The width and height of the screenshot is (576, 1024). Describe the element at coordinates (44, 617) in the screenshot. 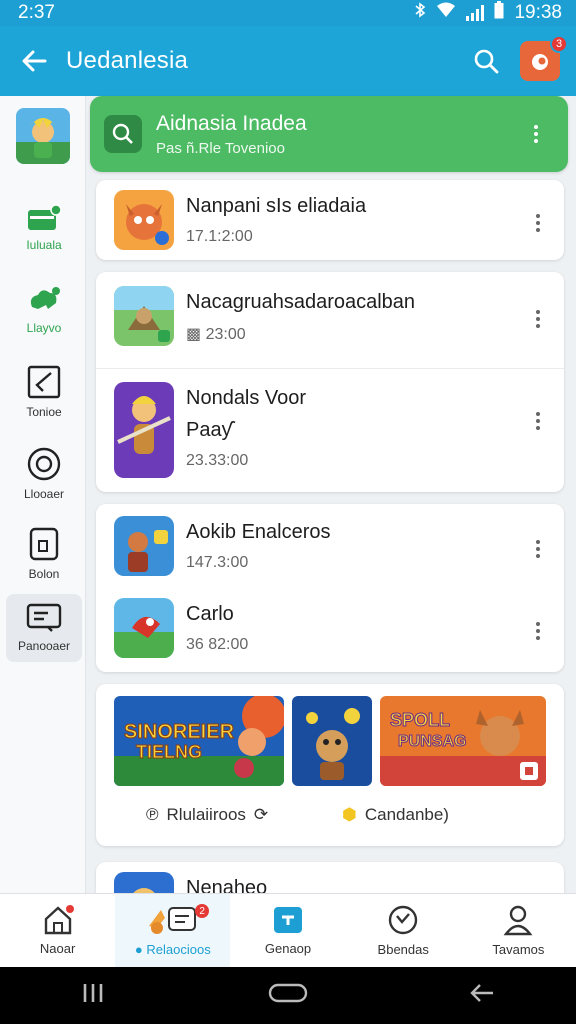

I see `reader-icon` at that location.